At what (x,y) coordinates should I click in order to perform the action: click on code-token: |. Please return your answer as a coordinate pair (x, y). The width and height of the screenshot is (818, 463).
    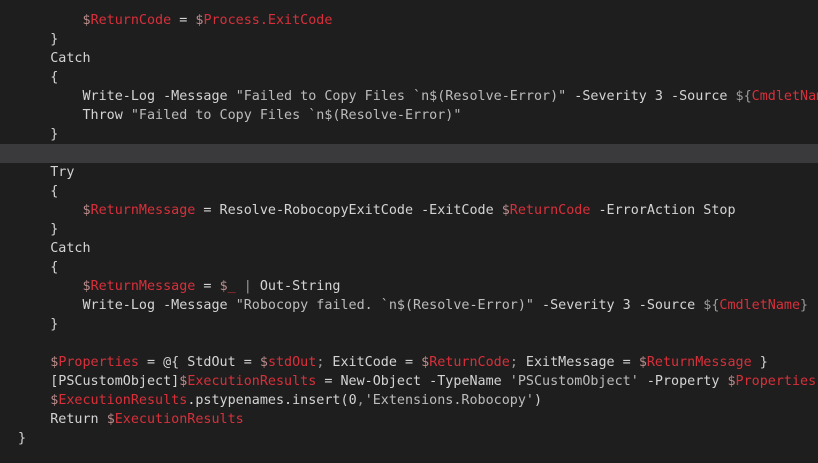
    Looking at the image, I should click on (247, 286).